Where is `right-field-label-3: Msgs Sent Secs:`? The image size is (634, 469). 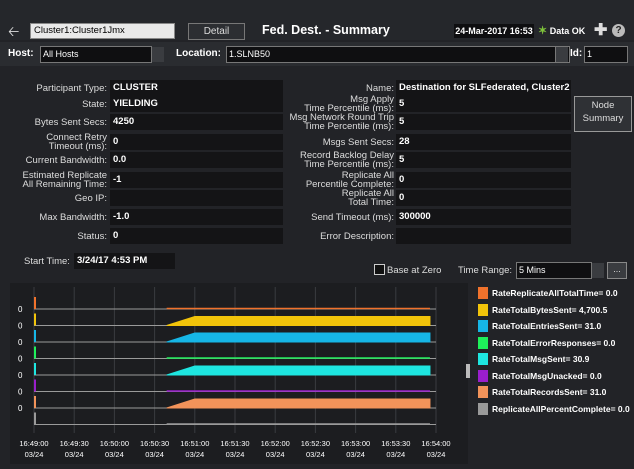
right-field-label-3: Msgs Sent Secs: is located at coordinates (358, 142).